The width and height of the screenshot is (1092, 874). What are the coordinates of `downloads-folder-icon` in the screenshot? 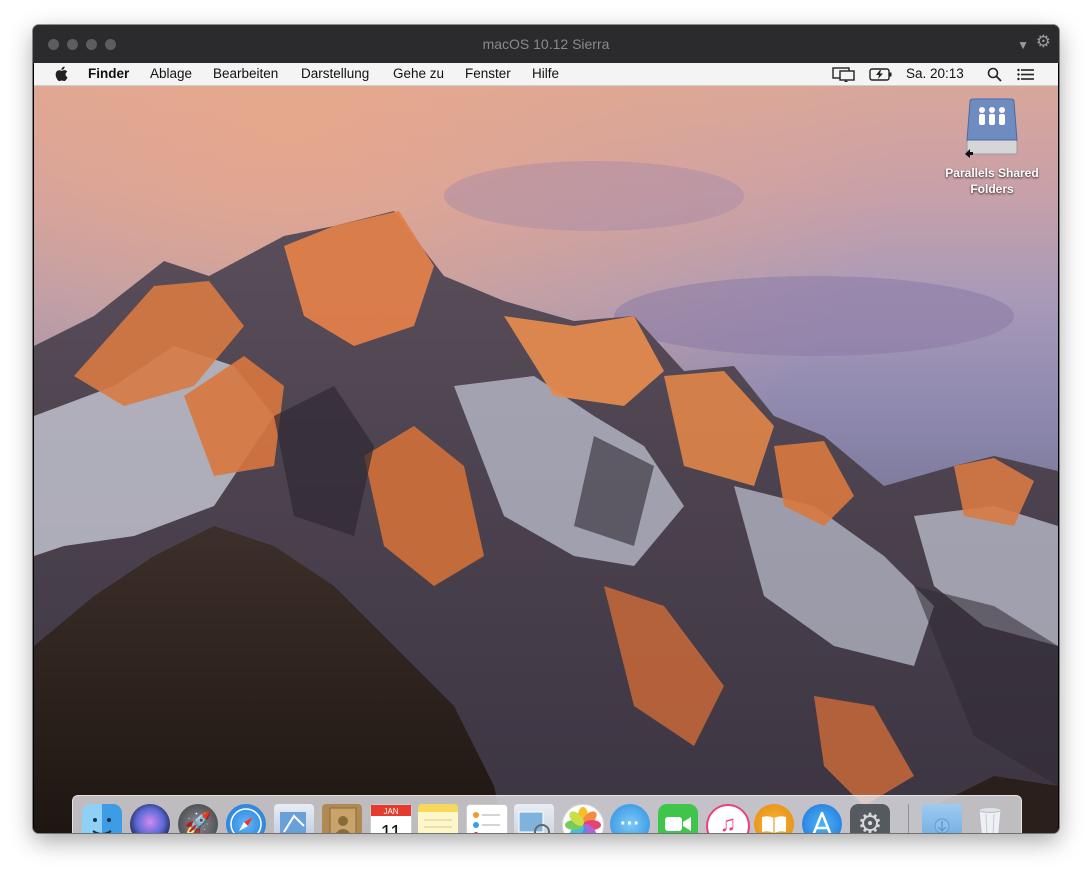 It's located at (942, 818).